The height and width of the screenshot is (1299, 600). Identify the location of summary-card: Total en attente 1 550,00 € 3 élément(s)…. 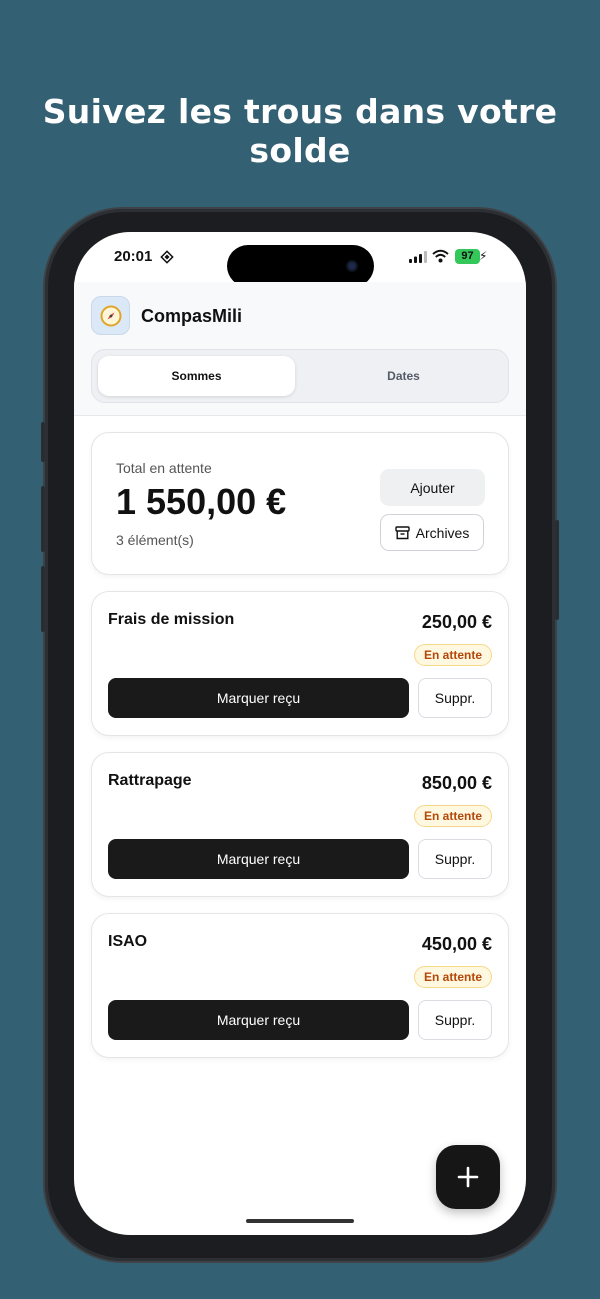
(300, 503).